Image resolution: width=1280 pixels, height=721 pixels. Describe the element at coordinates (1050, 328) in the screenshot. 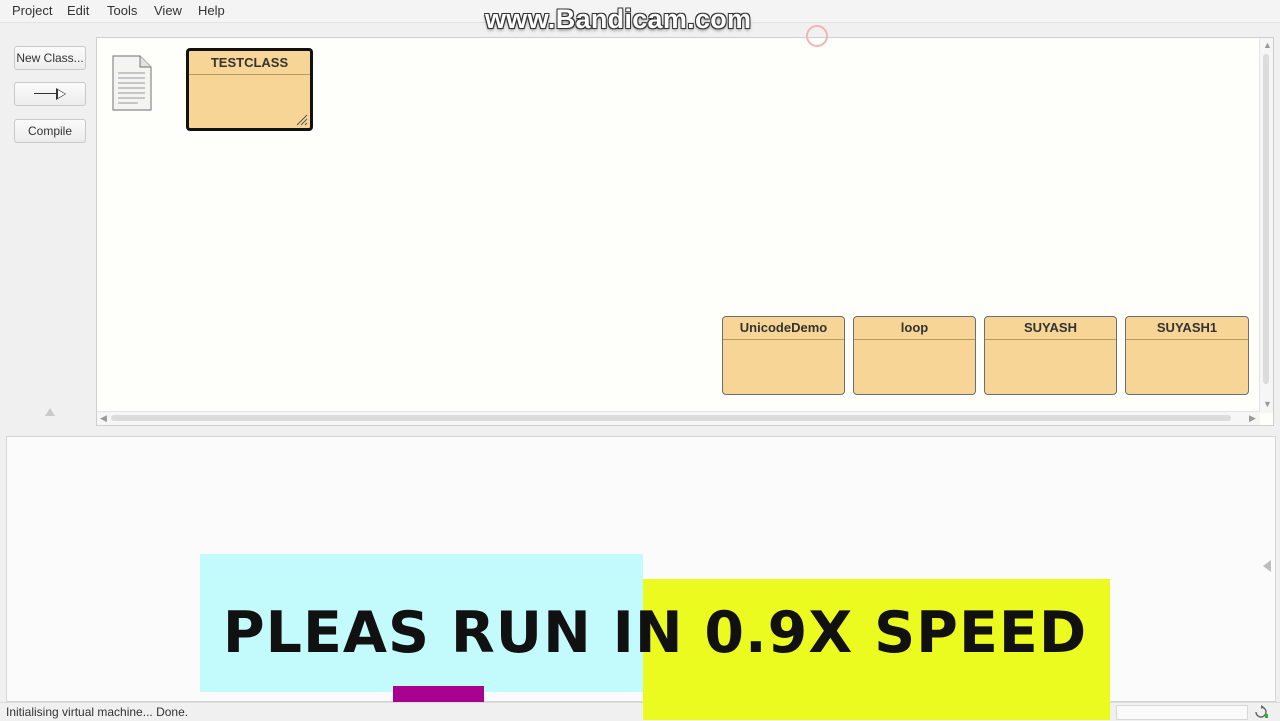

I see `class-name: SUYASH` at that location.